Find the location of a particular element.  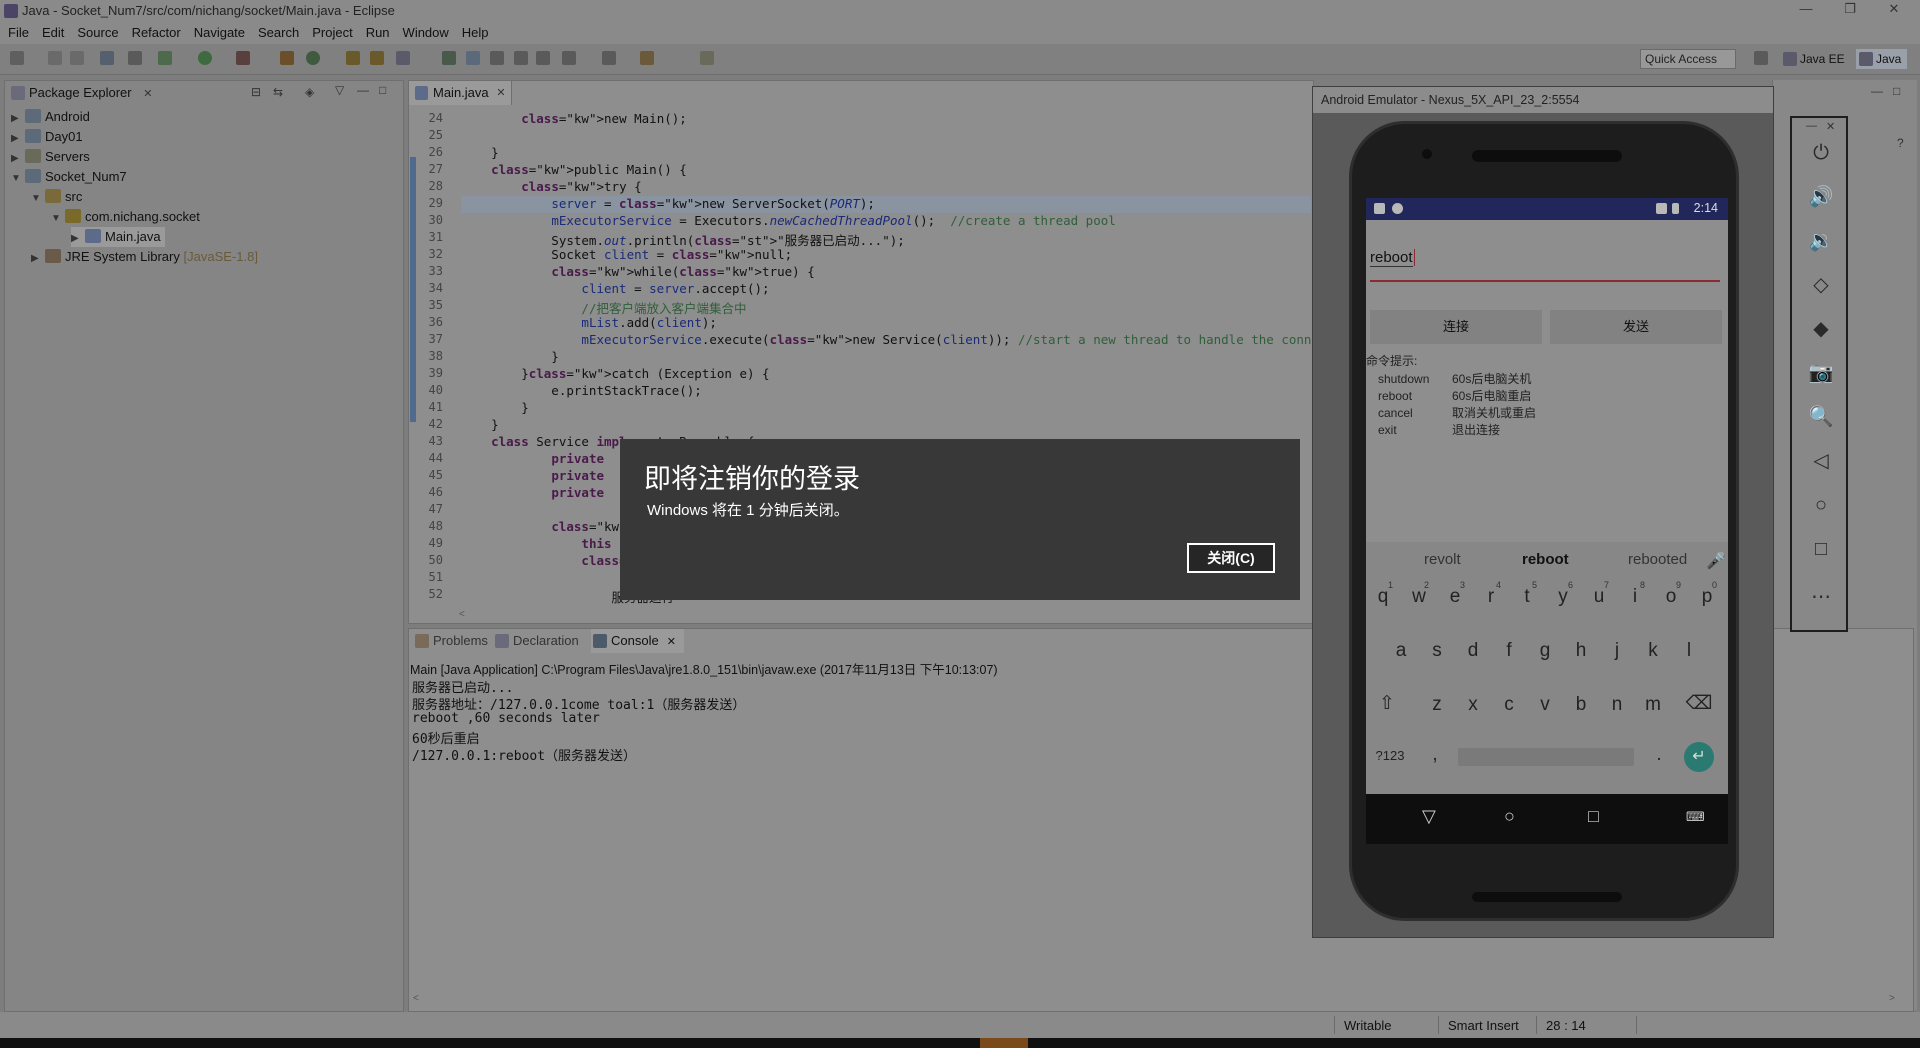

collapse-arrow-icon: ▼ is located at coordinates (18, 179).